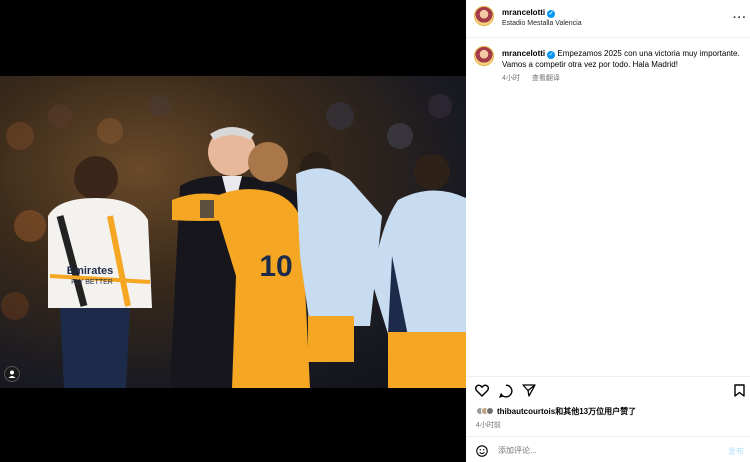 The height and width of the screenshot is (462, 750). I want to click on bookmark-icon, so click(739, 391).